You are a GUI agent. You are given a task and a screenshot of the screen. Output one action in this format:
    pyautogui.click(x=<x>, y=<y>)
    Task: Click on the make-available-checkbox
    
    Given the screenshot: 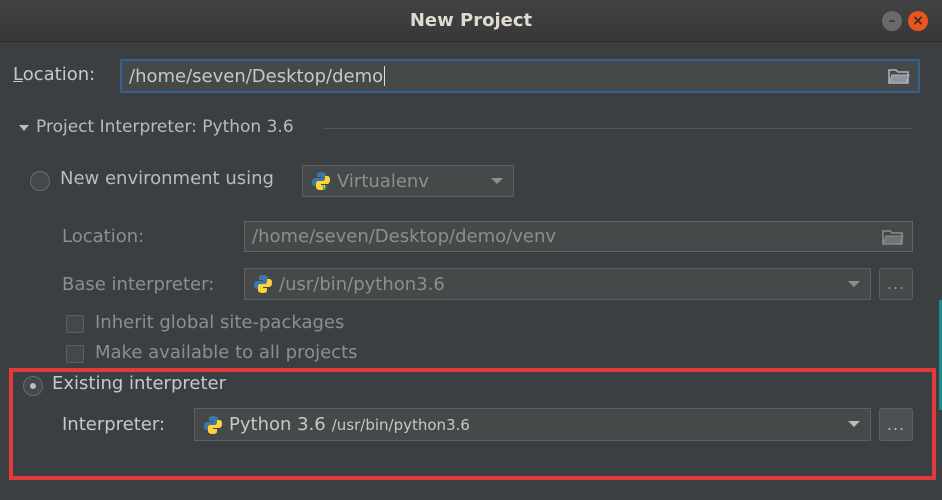 What is the action you would take?
    pyautogui.click(x=75, y=354)
    